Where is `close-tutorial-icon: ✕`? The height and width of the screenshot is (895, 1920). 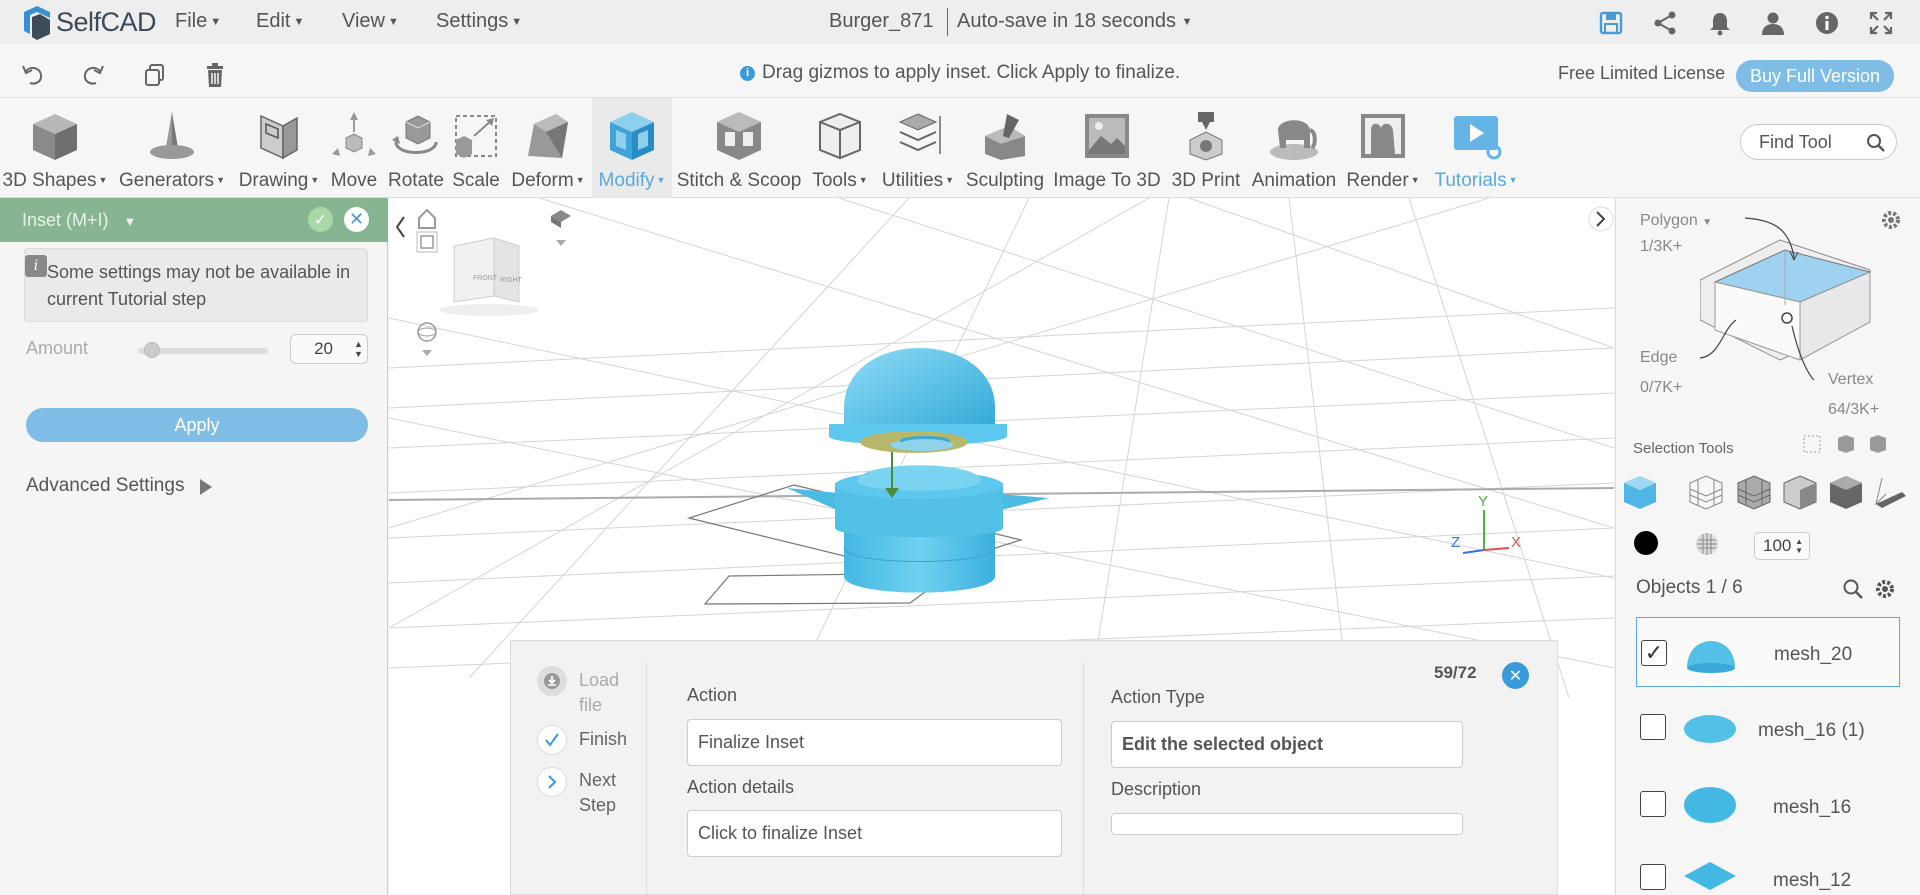 close-tutorial-icon: ✕ is located at coordinates (1515, 675).